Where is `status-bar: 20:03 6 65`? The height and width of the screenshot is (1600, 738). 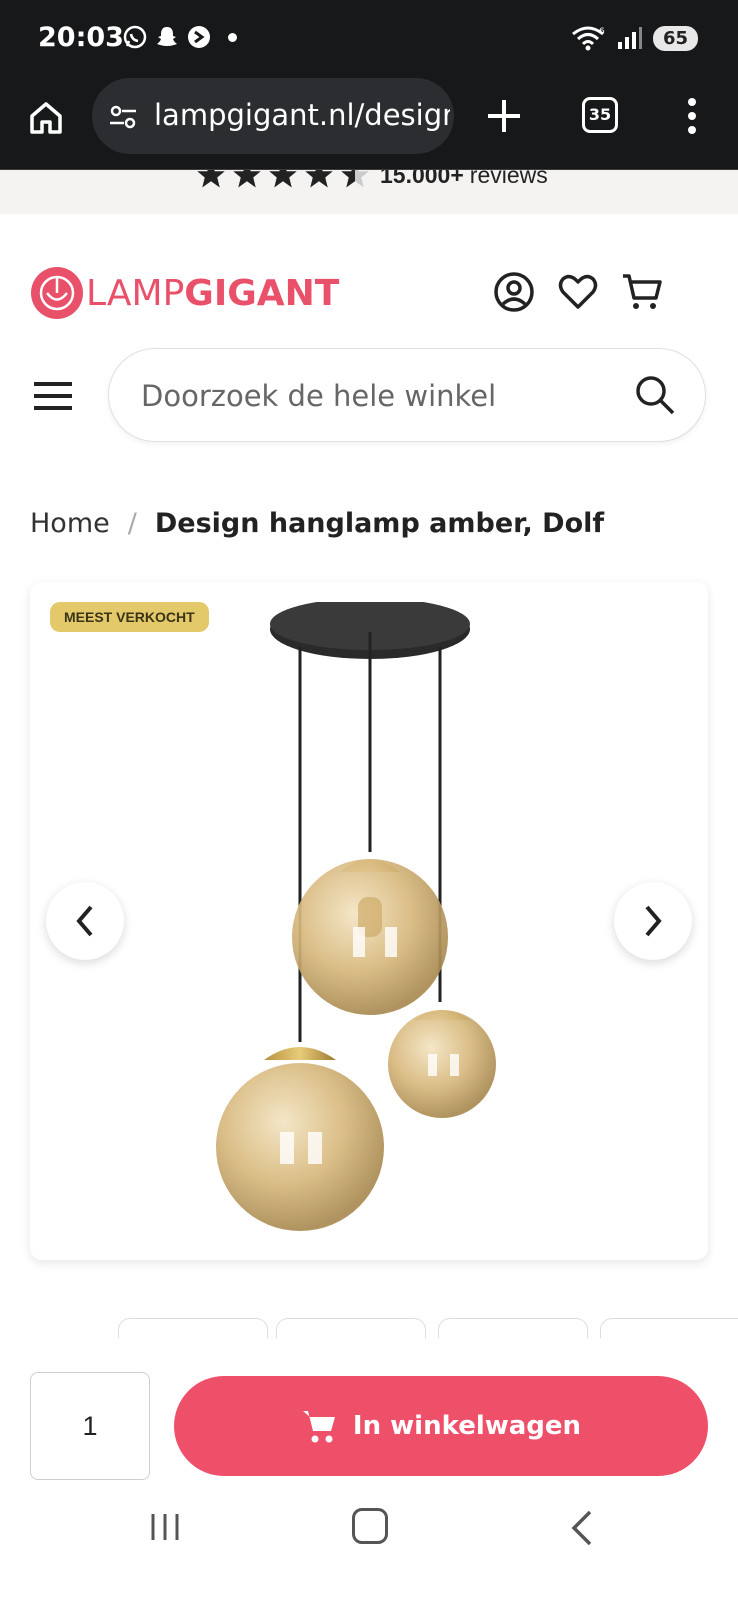
status-bar: 20:03 6 65 is located at coordinates (369, 39).